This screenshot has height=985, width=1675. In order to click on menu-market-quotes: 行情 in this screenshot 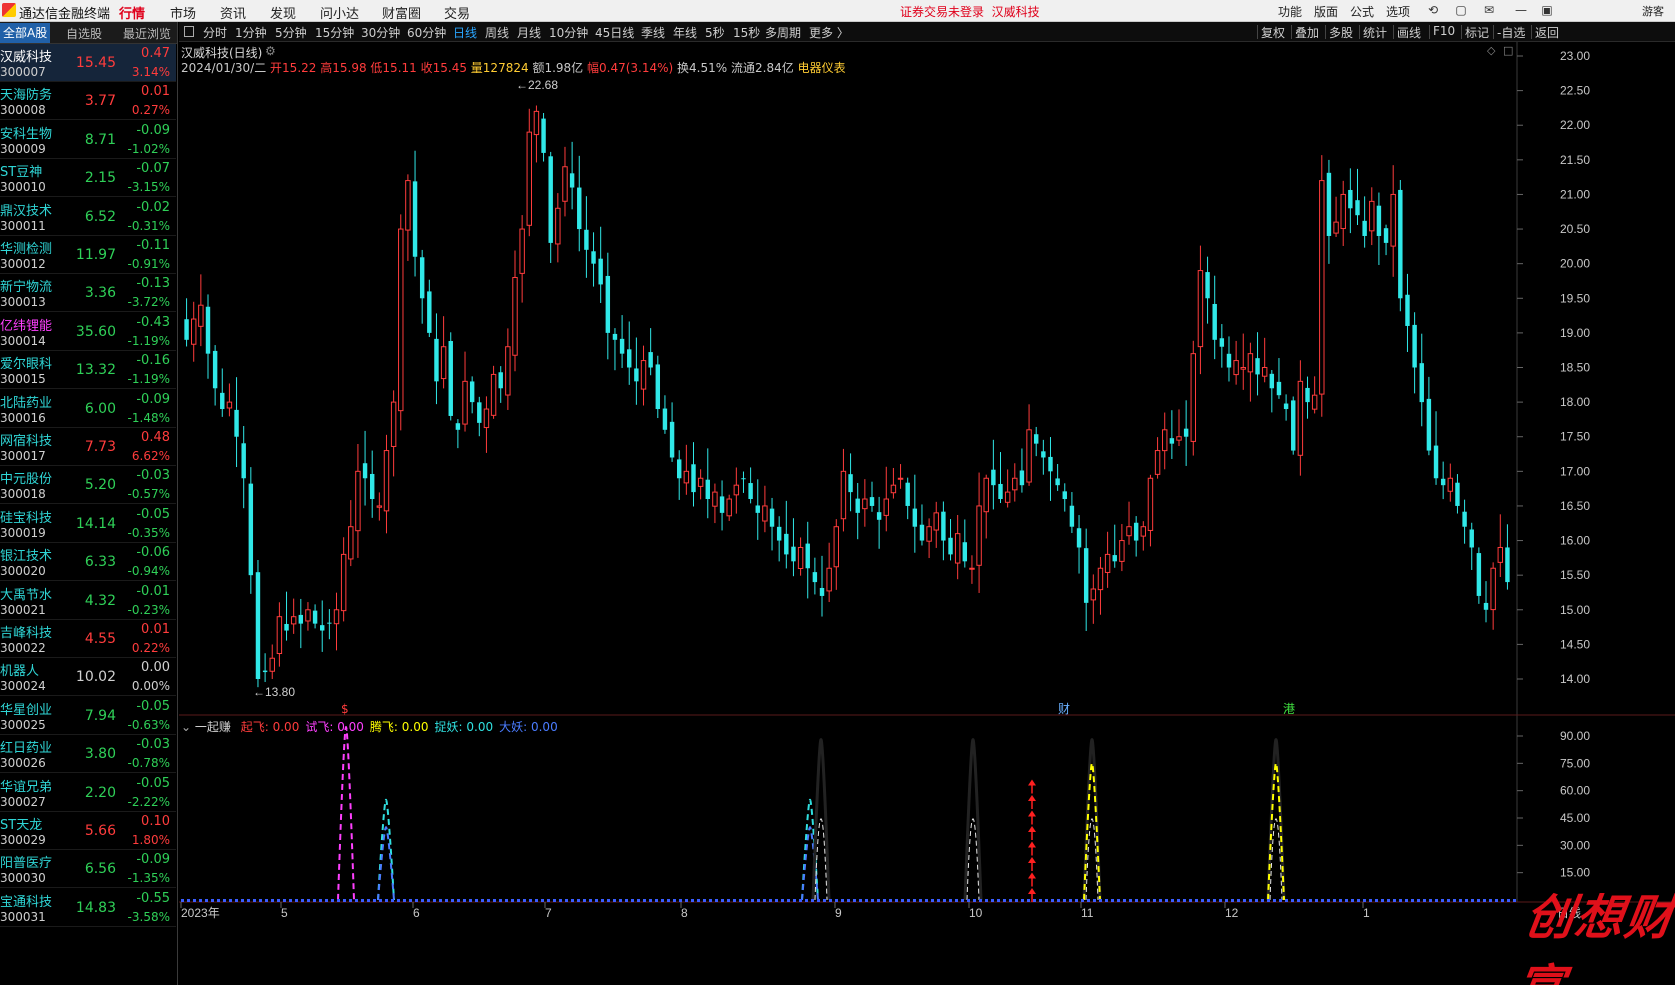, I will do `click(132, 15)`.